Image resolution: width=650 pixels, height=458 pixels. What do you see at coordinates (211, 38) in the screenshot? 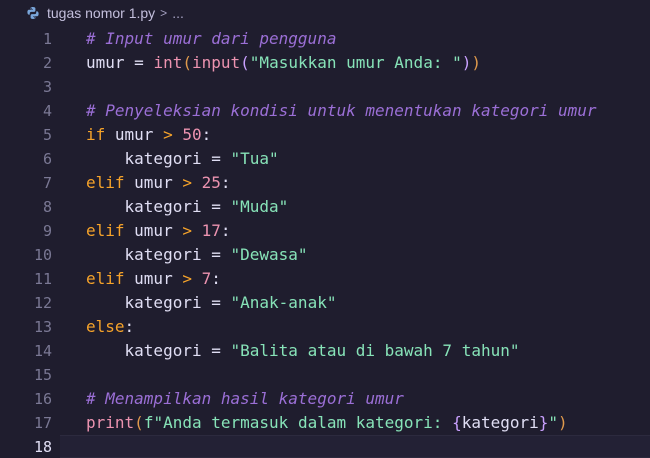
I see `comment: # Input umur dari pengguna` at bounding box center [211, 38].